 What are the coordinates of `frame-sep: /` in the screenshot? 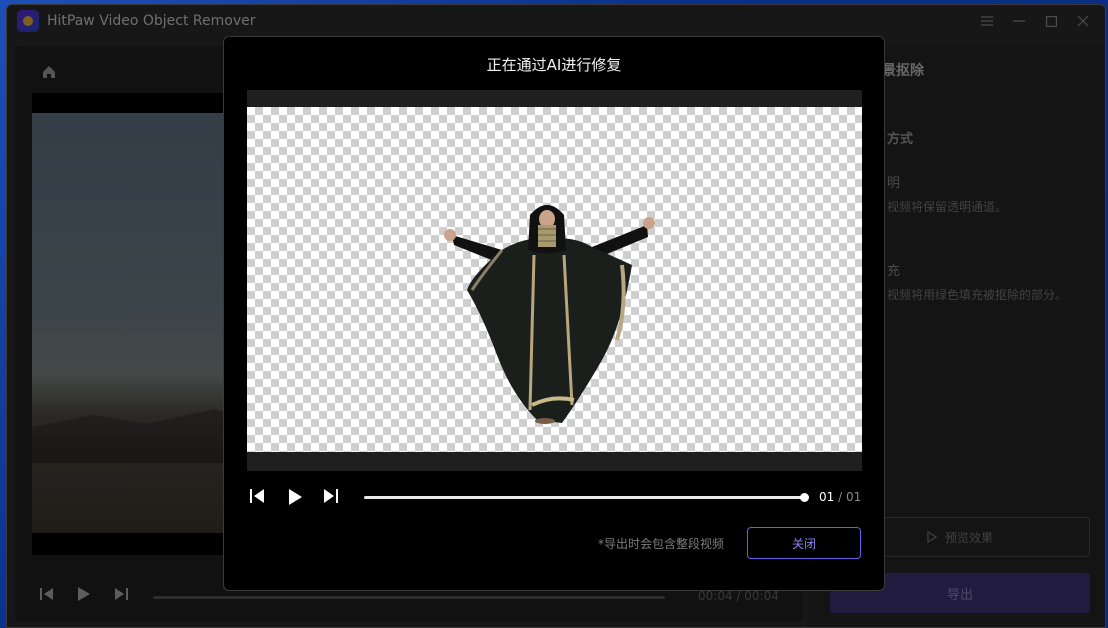 It's located at (840, 497).